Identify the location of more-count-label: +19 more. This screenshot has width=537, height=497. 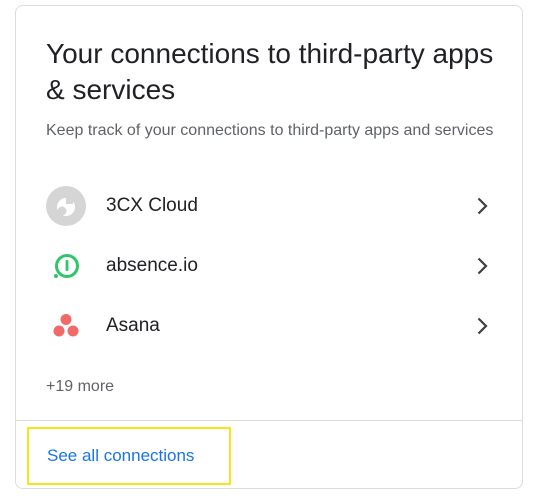
(80, 386).